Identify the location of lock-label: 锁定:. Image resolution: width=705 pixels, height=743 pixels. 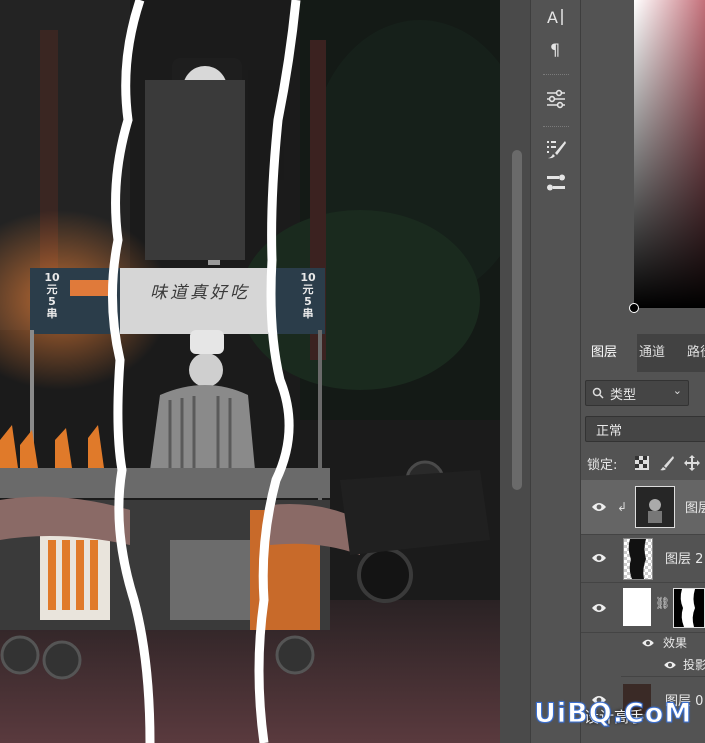
(602, 465).